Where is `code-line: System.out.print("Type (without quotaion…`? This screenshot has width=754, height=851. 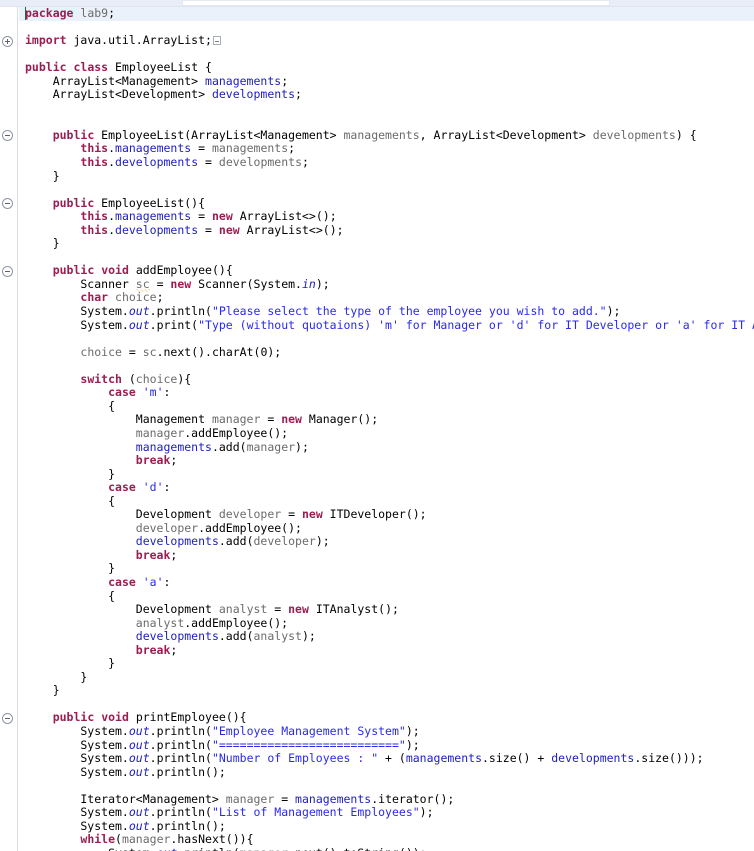
code-line: System.out.print("Type (without quotaion… is located at coordinates (386, 325).